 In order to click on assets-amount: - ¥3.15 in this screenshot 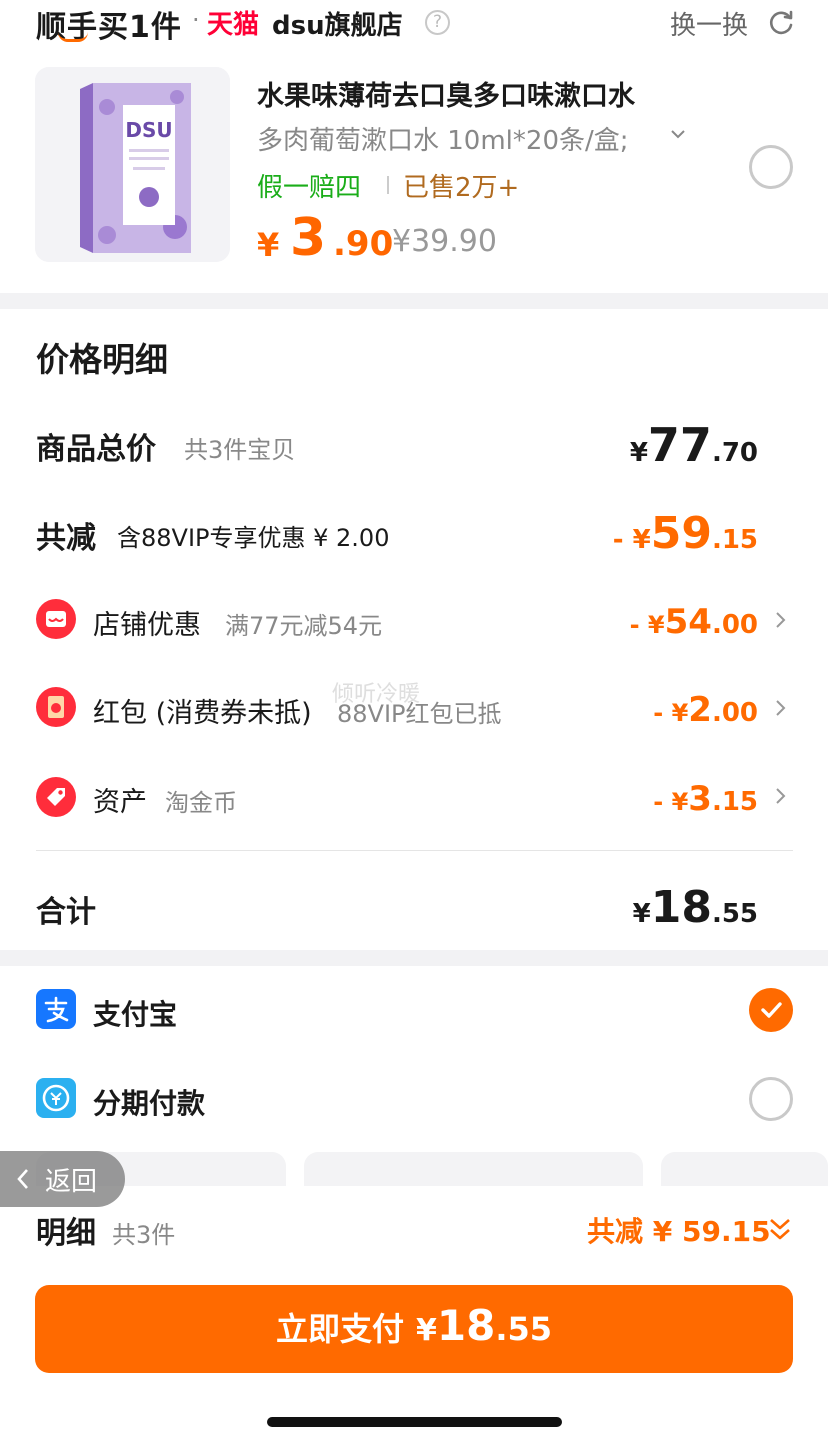, I will do `click(705, 799)`.